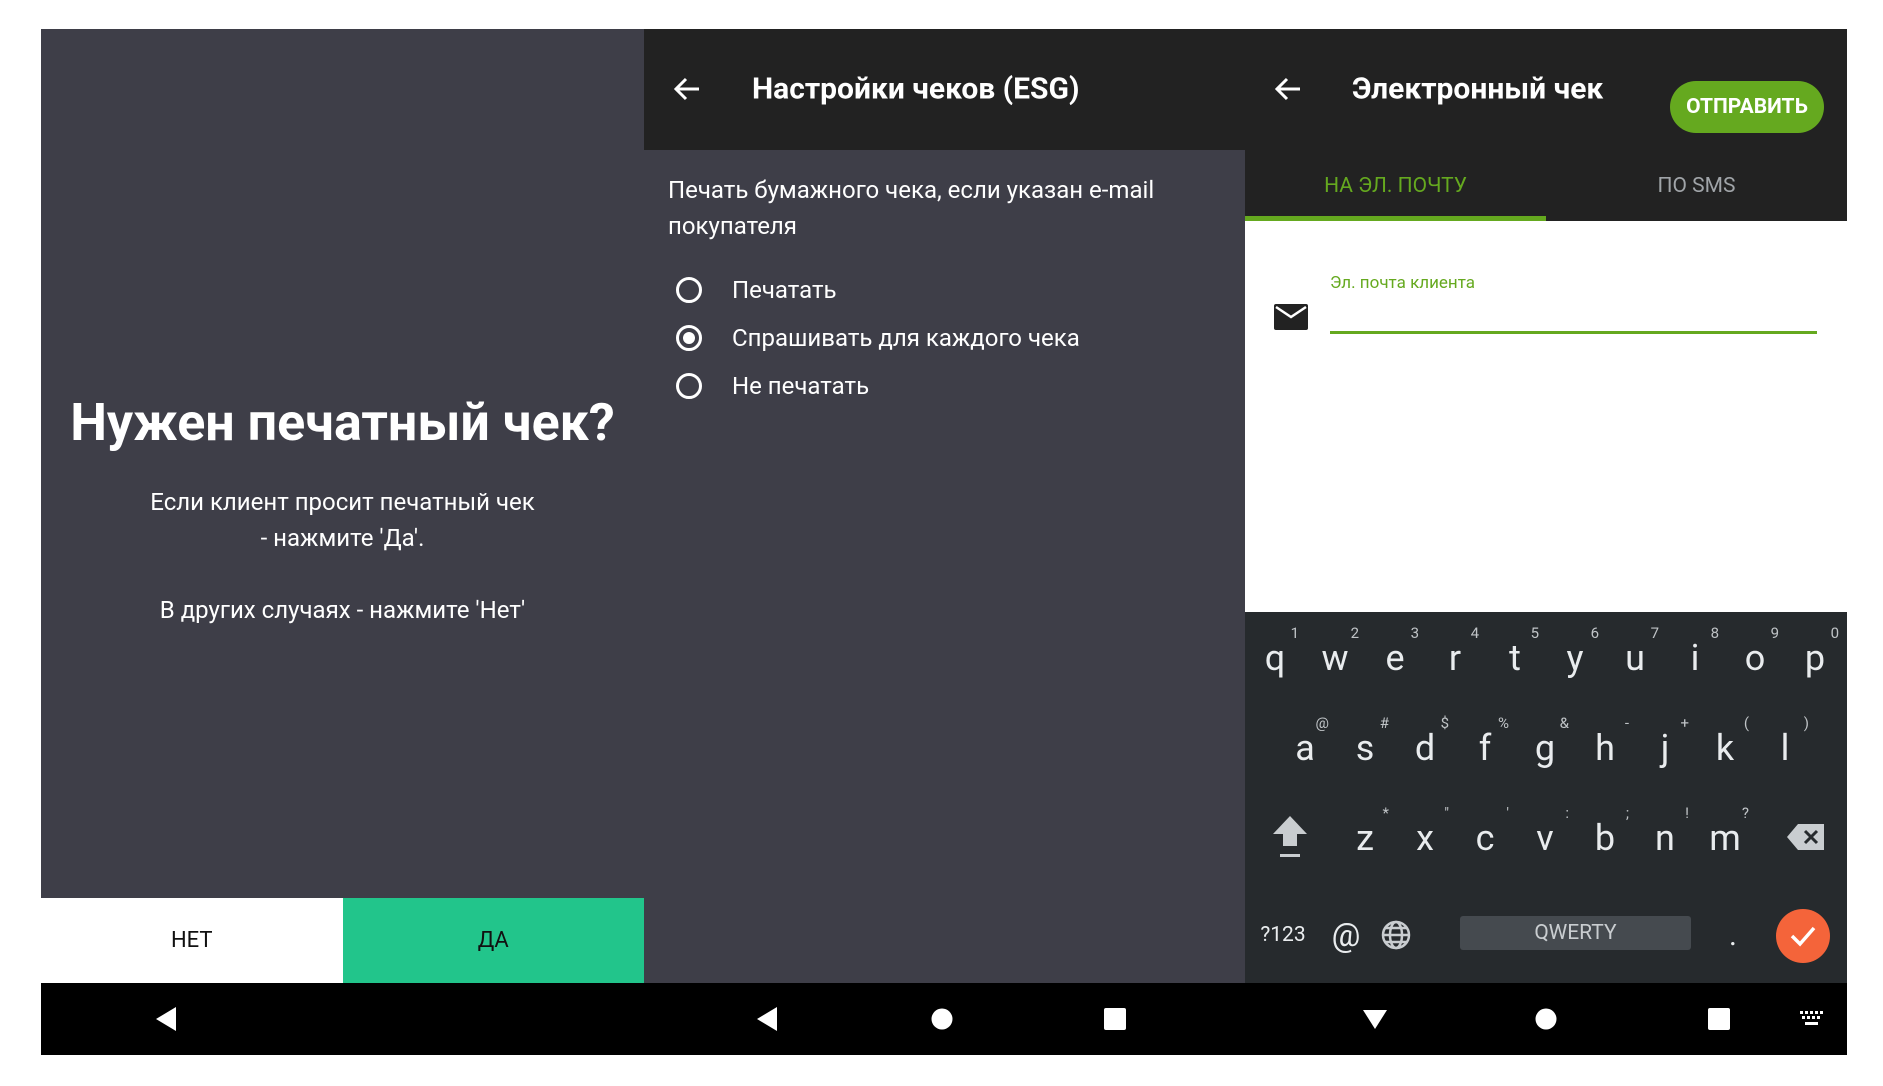 The image size is (1883, 1086). I want to click on key-w: 2w, so click(1335, 657).